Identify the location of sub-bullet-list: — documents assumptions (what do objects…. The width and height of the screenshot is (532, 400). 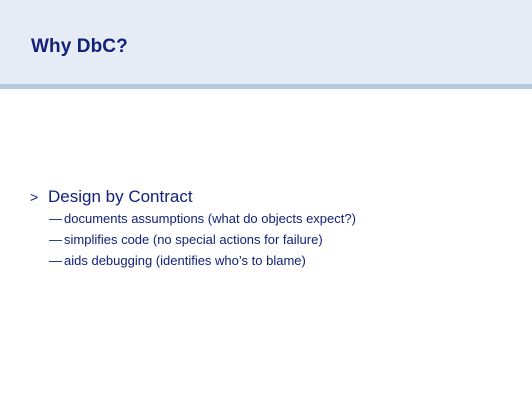
(279, 242).